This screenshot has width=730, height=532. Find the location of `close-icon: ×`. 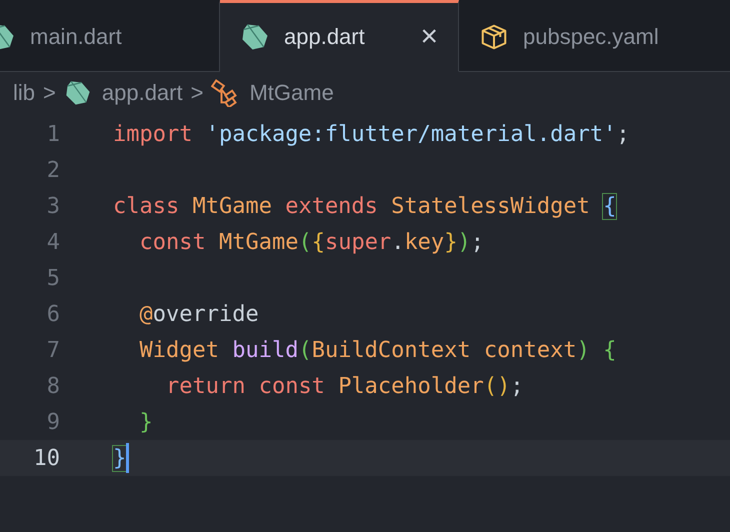

close-icon: × is located at coordinates (429, 37).